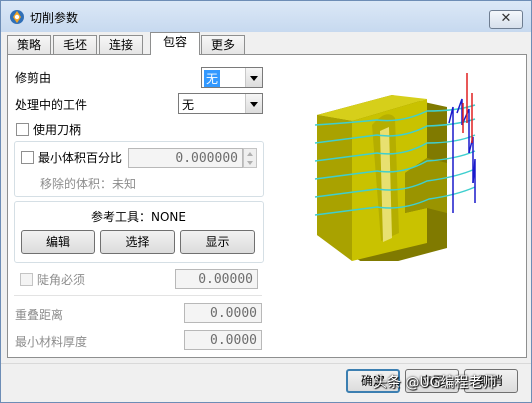  What do you see at coordinates (175, 43) in the screenshot?
I see `tab-containment: 包容` at bounding box center [175, 43].